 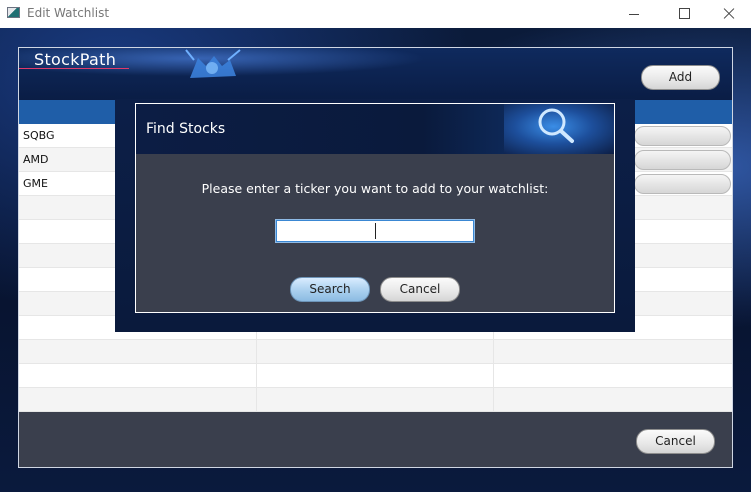 I want to click on dialog-banner, so click(x=559, y=129).